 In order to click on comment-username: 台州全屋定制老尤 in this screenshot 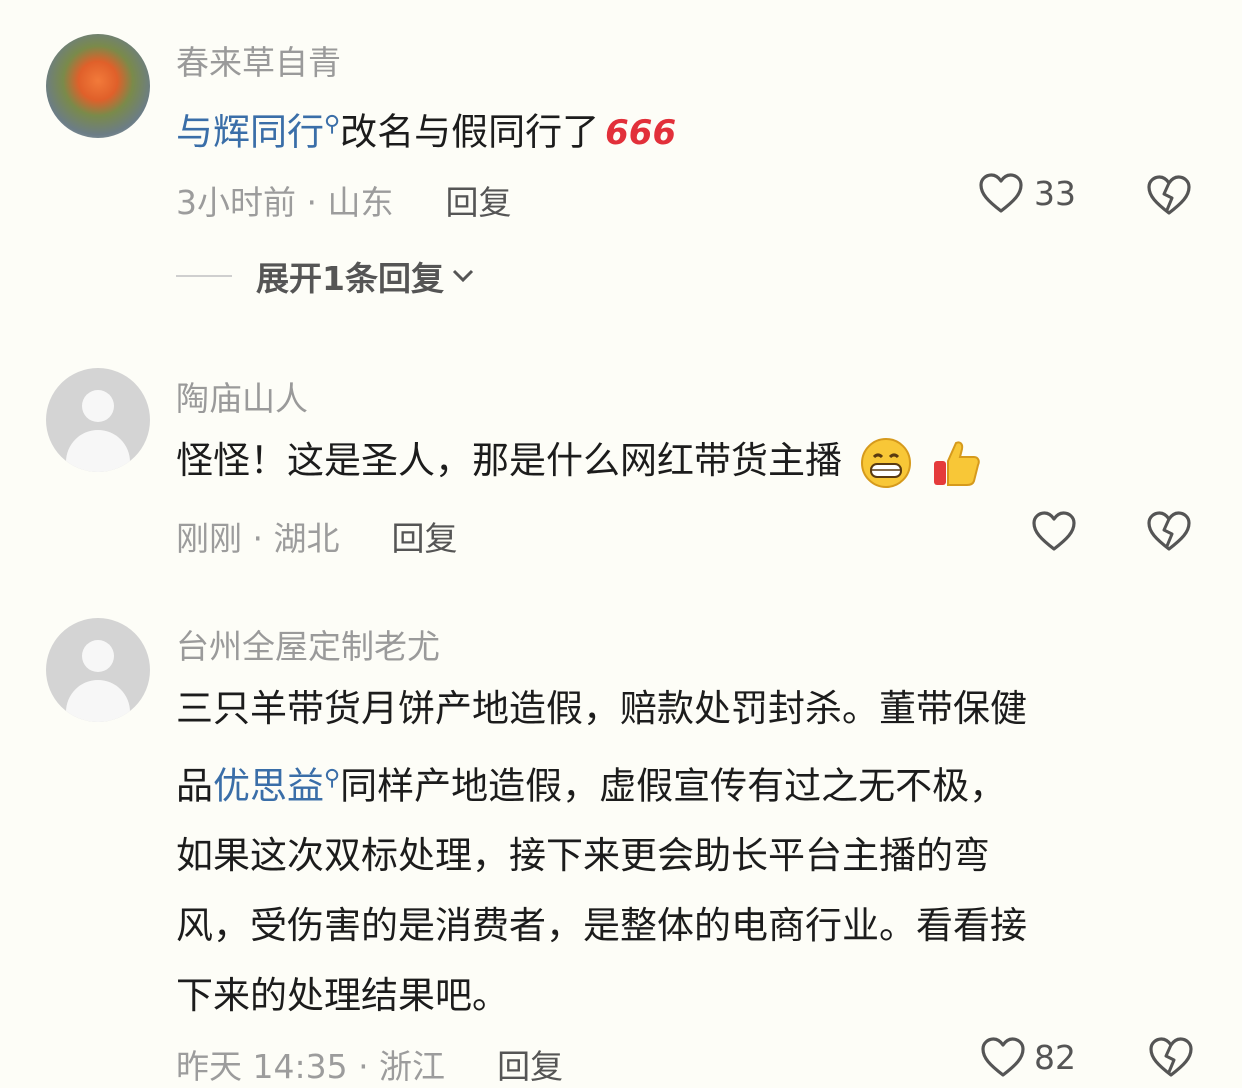, I will do `click(308, 644)`.